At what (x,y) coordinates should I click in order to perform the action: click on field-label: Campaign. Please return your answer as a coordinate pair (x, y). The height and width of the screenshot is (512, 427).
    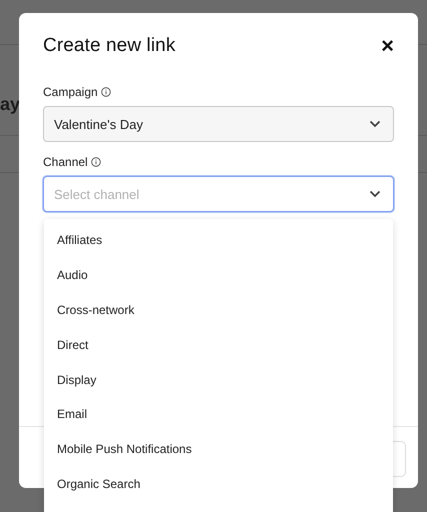
    Looking at the image, I should click on (70, 92).